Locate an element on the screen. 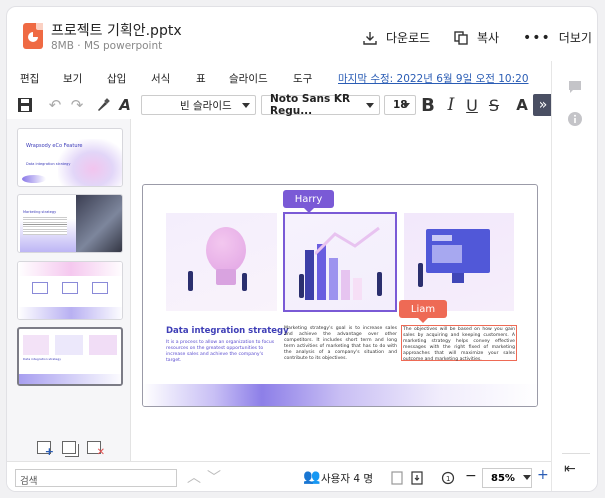 This screenshot has height=498, width=605. search-input: 검색 is located at coordinates (96, 478).